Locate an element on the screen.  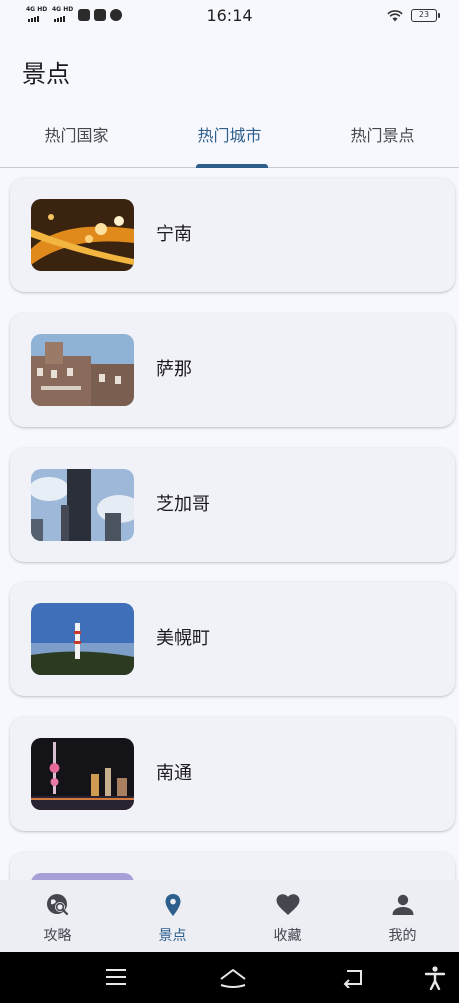
home-icon is located at coordinates (233, 978).